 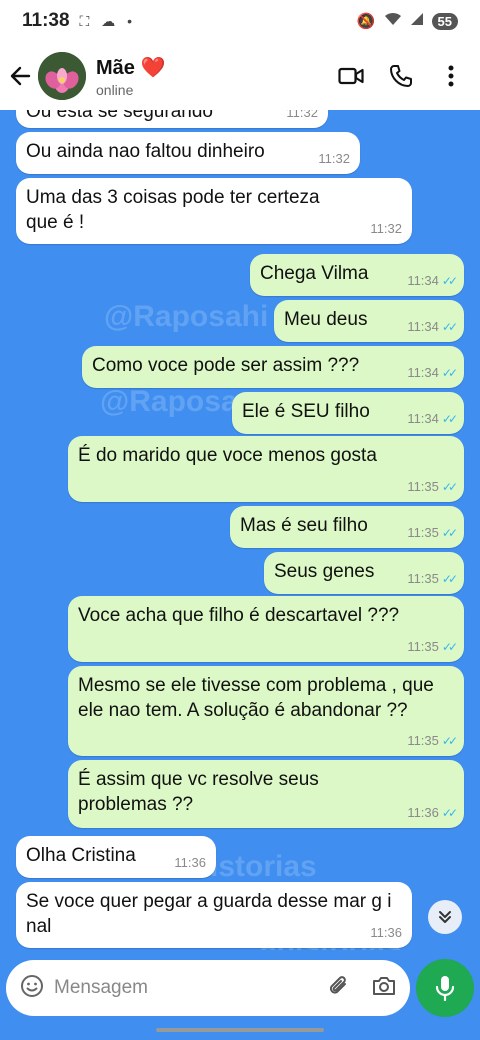 I want to click on message-composer: Mensagem, so click(x=208, y=988).